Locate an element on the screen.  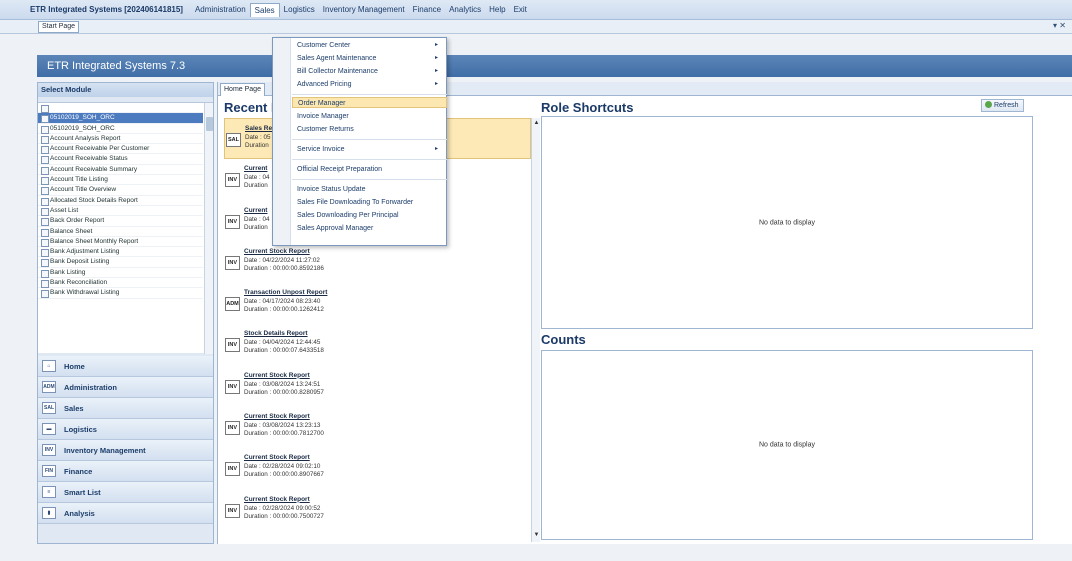
module-list-scrollbar is located at coordinates (208, 228).